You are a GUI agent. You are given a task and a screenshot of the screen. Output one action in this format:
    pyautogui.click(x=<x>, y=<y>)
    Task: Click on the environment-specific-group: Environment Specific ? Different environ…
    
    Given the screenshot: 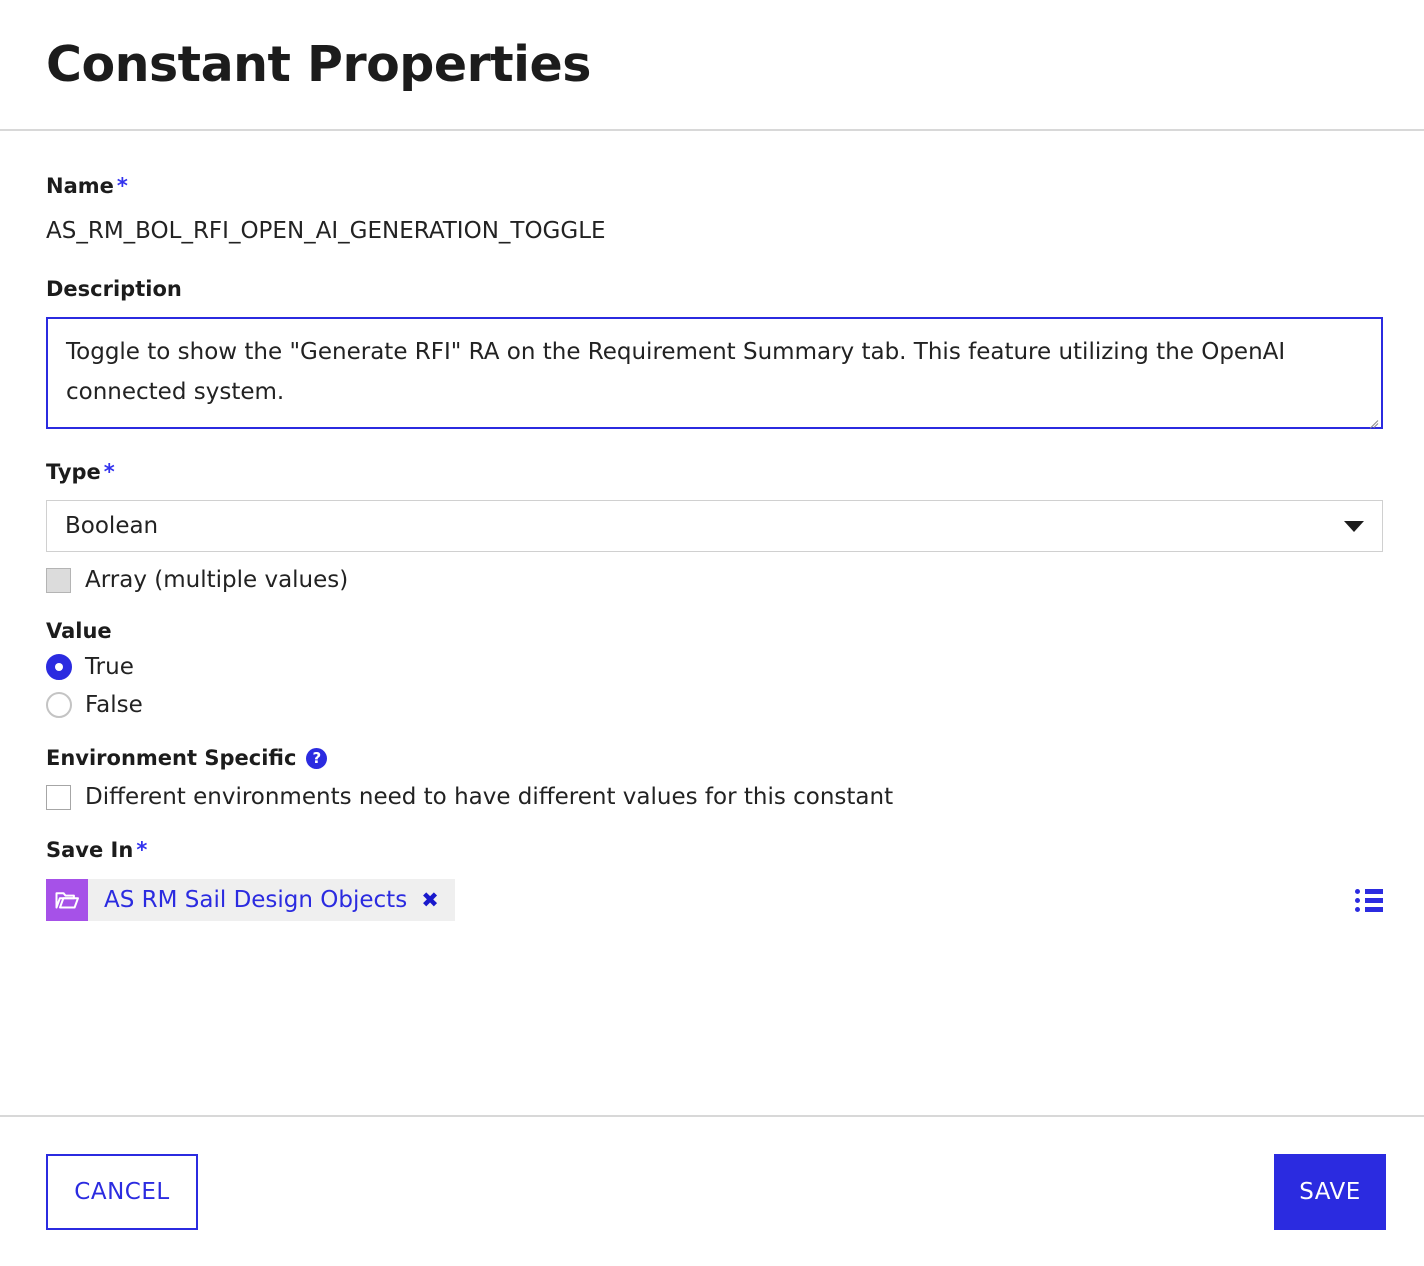 What is the action you would take?
    pyautogui.click(x=712, y=779)
    